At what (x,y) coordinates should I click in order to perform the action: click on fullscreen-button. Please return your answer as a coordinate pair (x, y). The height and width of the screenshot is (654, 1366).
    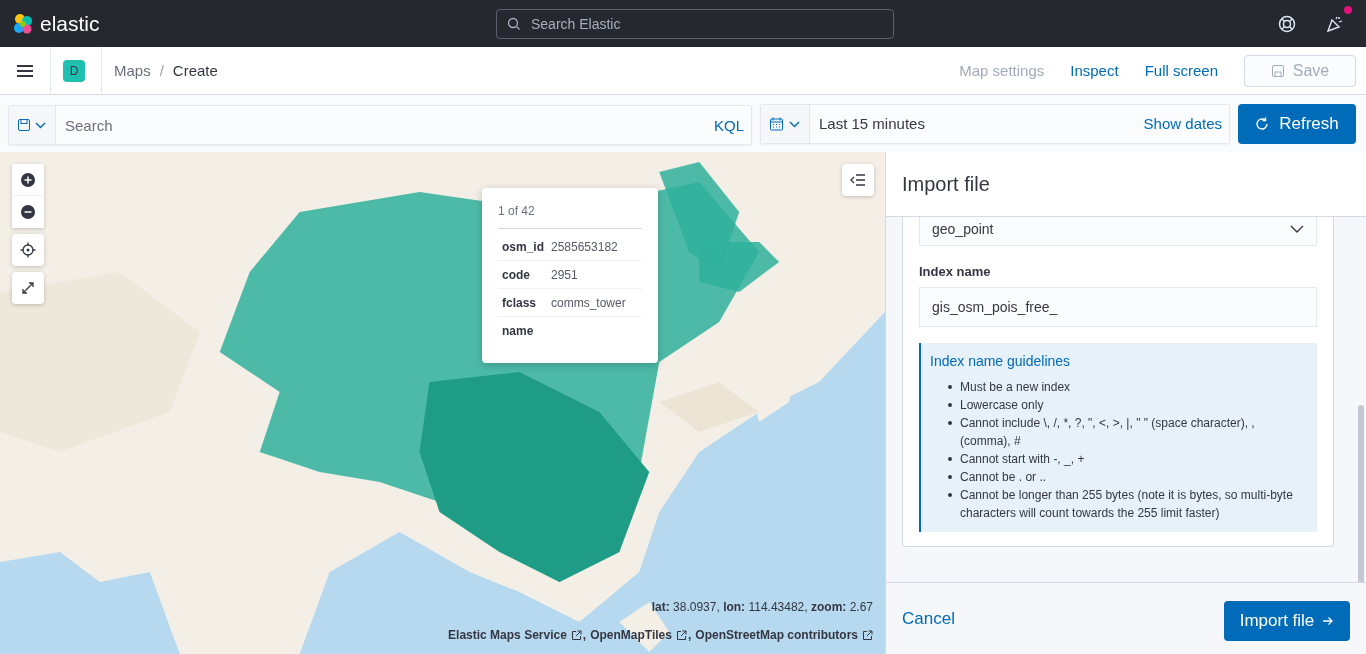
    Looking at the image, I should click on (28, 288).